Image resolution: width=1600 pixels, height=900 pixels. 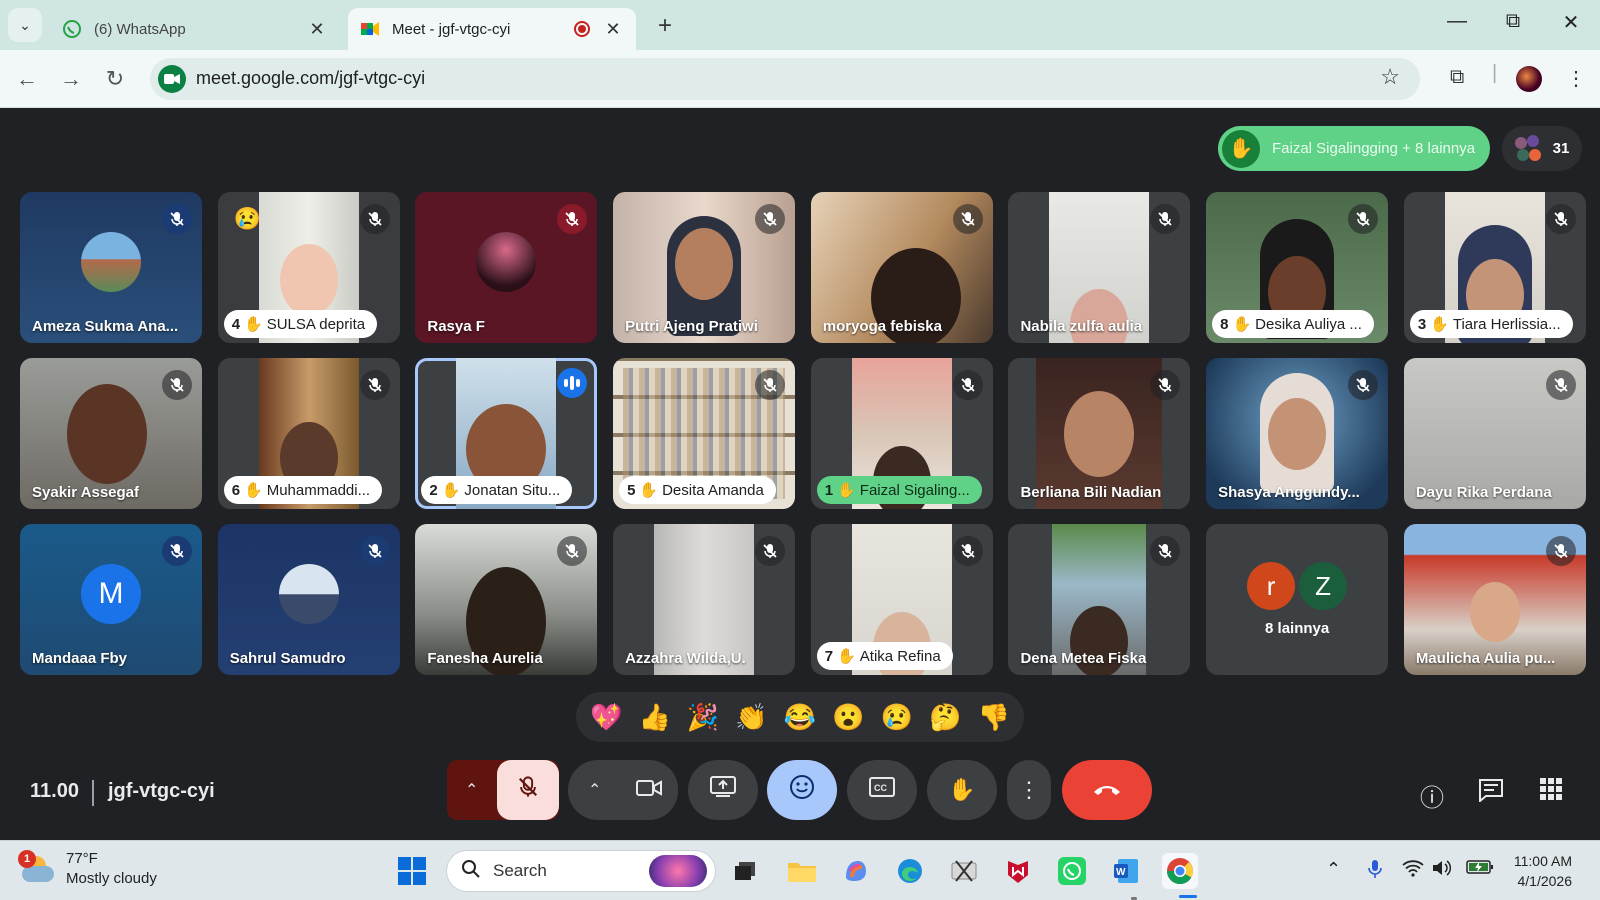 What do you see at coordinates (87, 869) in the screenshot?
I see `weather-widget: 1 77°F Mostly cloudy` at bounding box center [87, 869].